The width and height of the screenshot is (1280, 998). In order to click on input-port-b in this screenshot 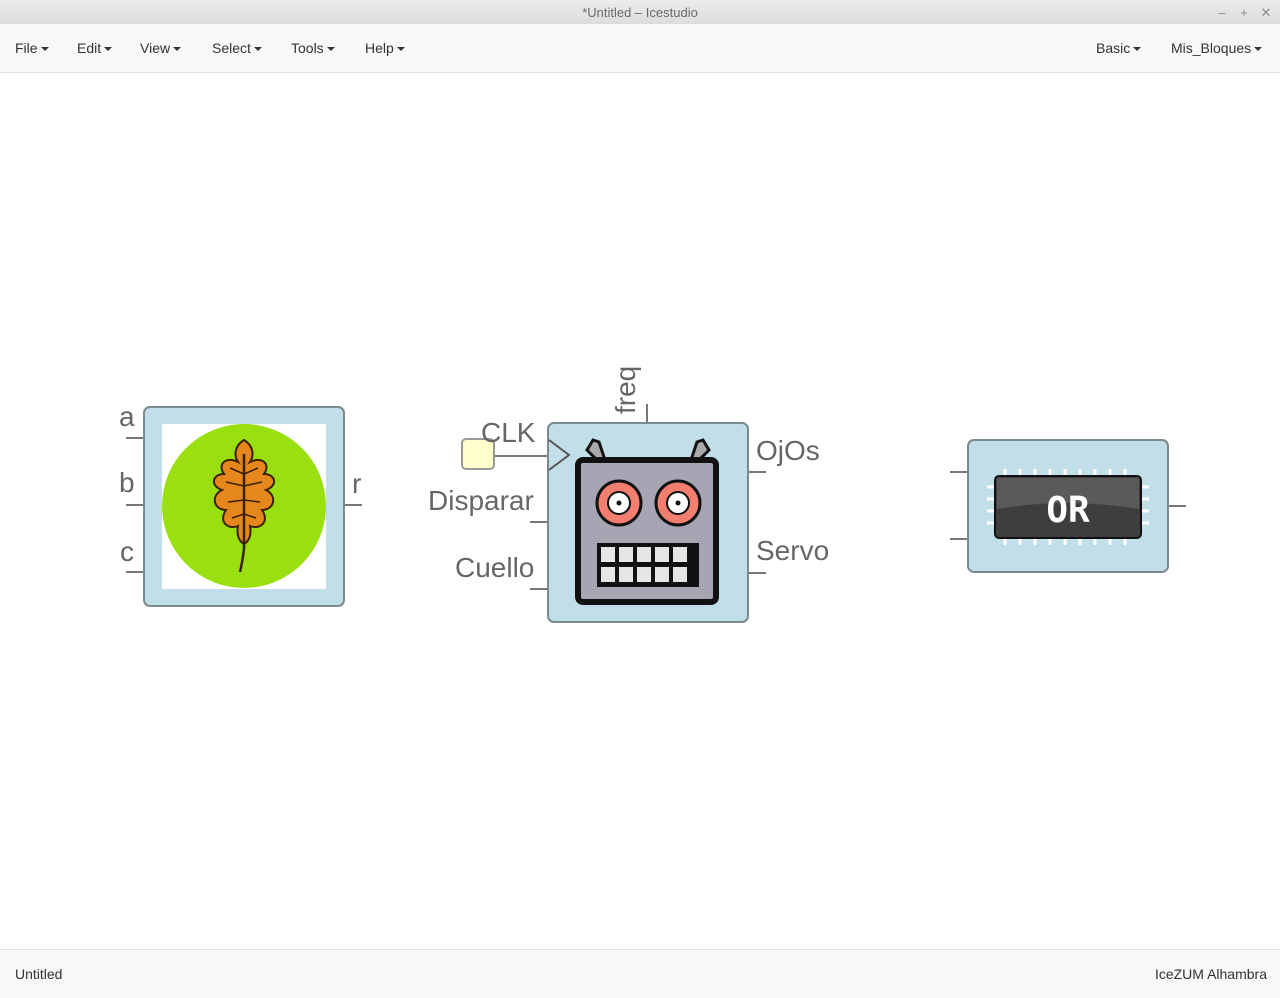, I will do `click(135, 505)`.